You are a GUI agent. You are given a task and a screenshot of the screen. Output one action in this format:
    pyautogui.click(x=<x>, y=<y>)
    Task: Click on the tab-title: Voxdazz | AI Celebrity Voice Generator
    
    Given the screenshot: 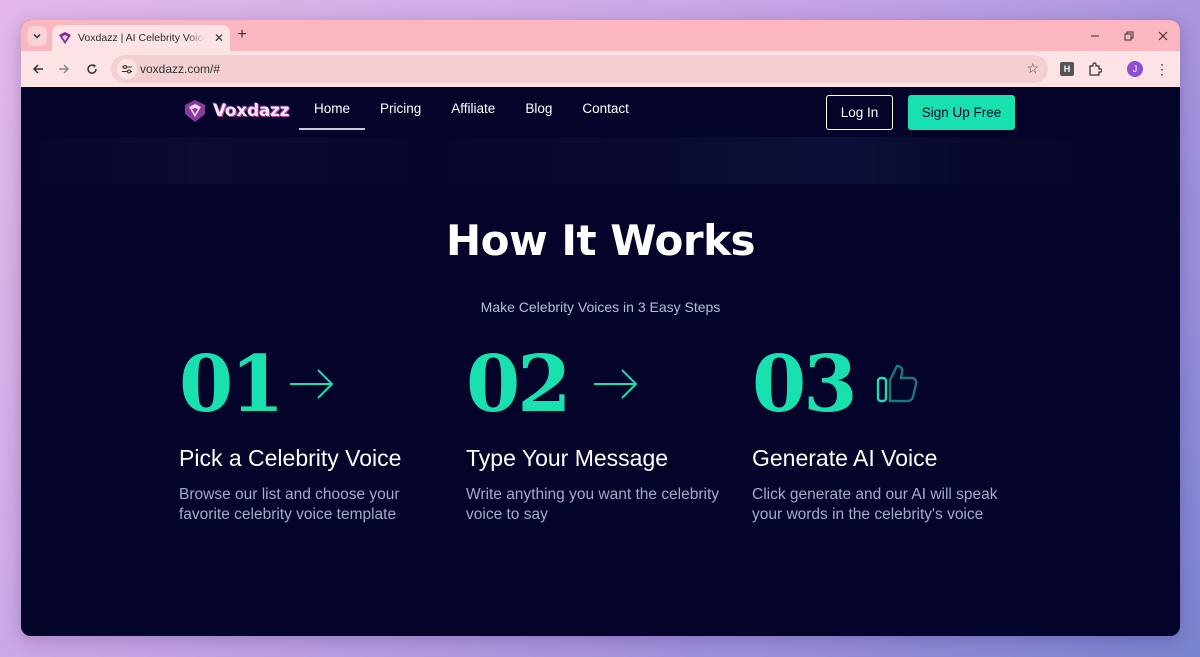 What is the action you would take?
    pyautogui.click(x=142, y=38)
    